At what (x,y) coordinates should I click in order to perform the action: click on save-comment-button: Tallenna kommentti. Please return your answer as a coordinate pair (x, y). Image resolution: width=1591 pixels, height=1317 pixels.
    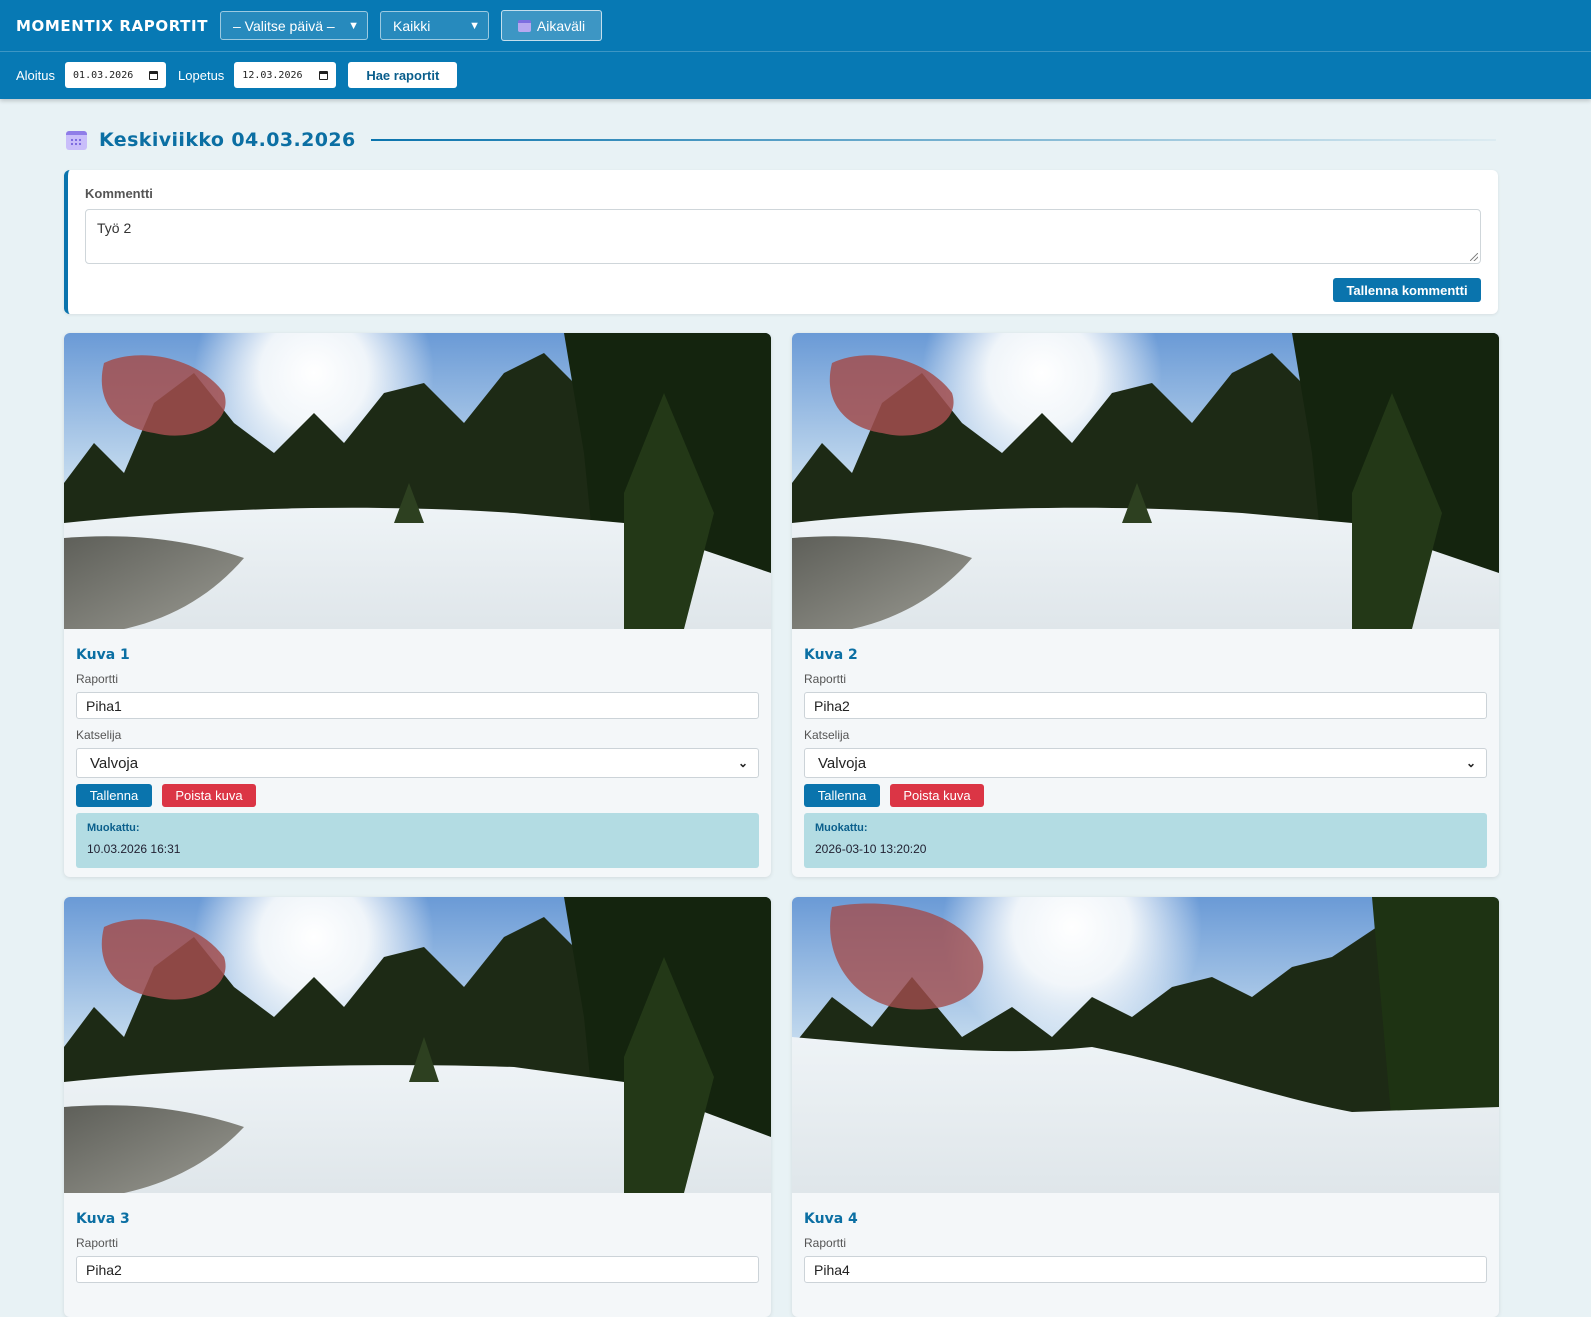
    Looking at the image, I should click on (1407, 290).